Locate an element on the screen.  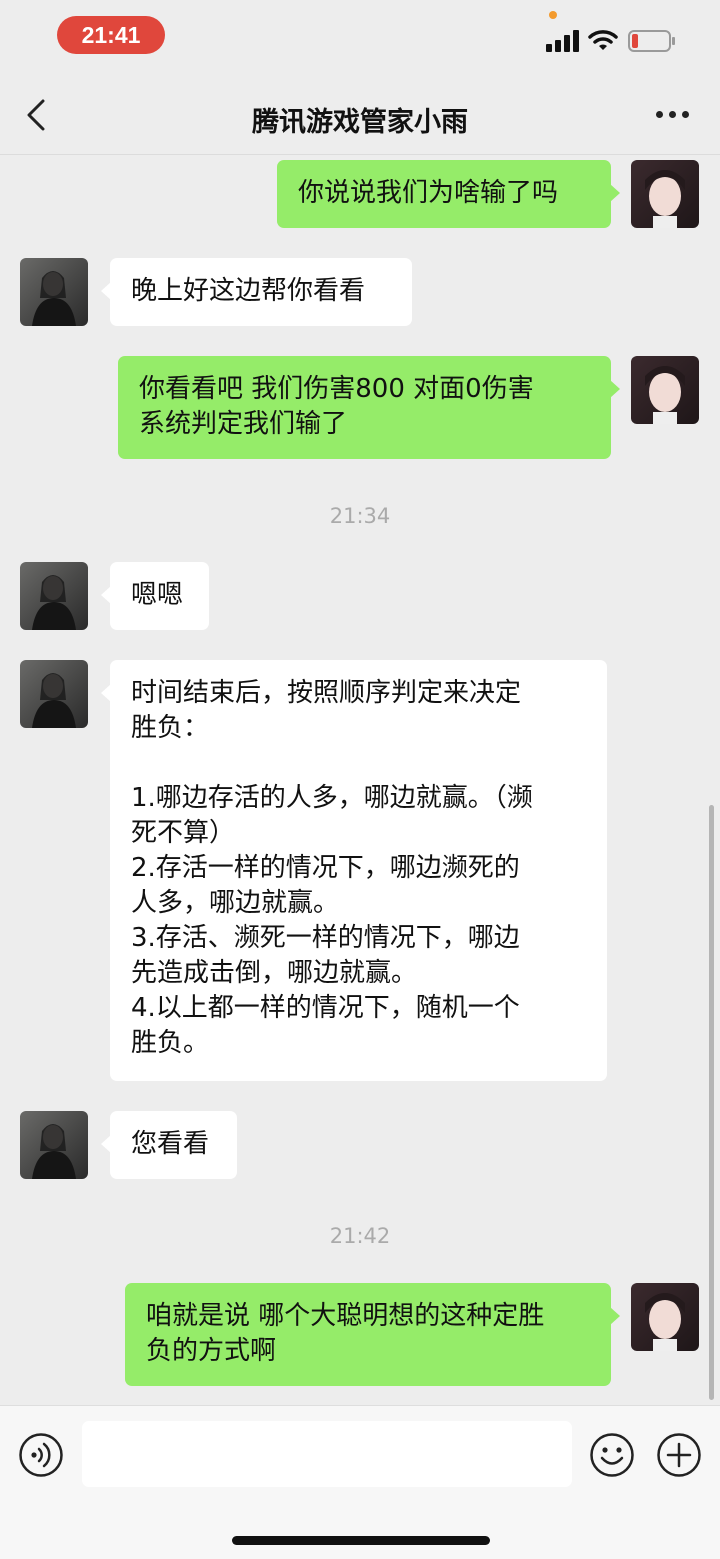
message-timestamp: 21:42 is located at coordinates (360, 1236).